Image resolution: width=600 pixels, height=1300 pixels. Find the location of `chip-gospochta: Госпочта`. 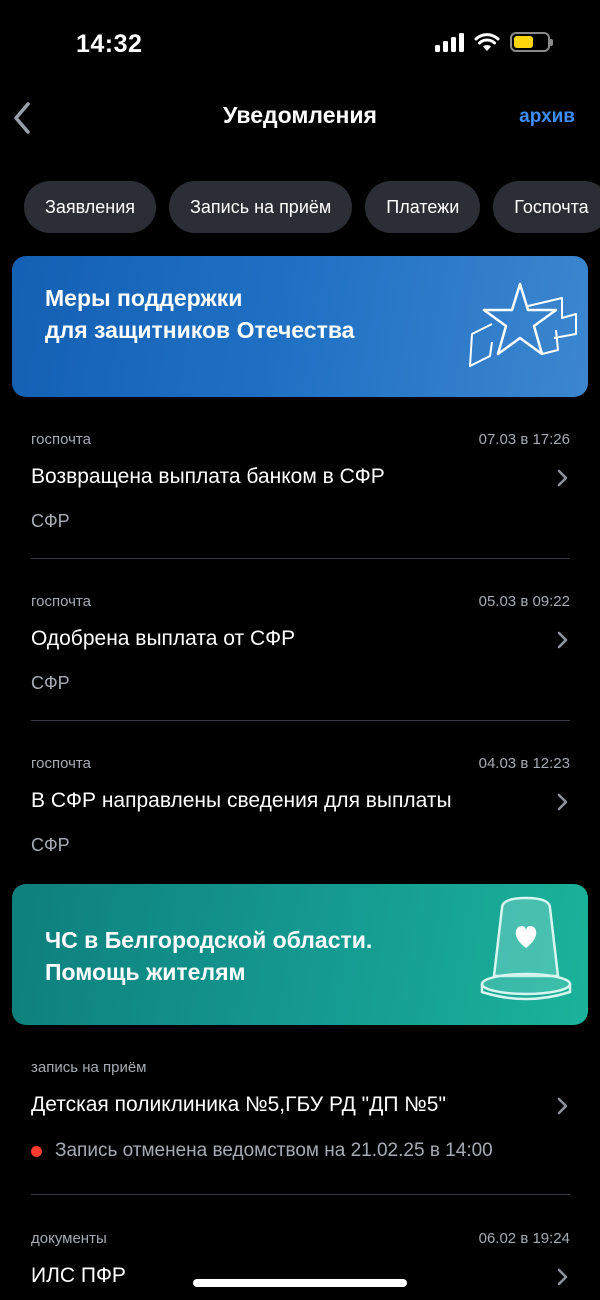

chip-gospochta: Госпочта is located at coordinates (546, 207).